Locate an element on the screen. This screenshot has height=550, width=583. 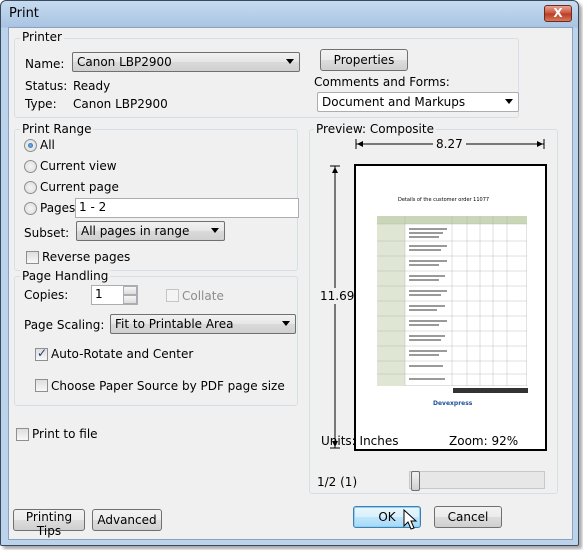
subset-select: All pages in range is located at coordinates (150, 231).